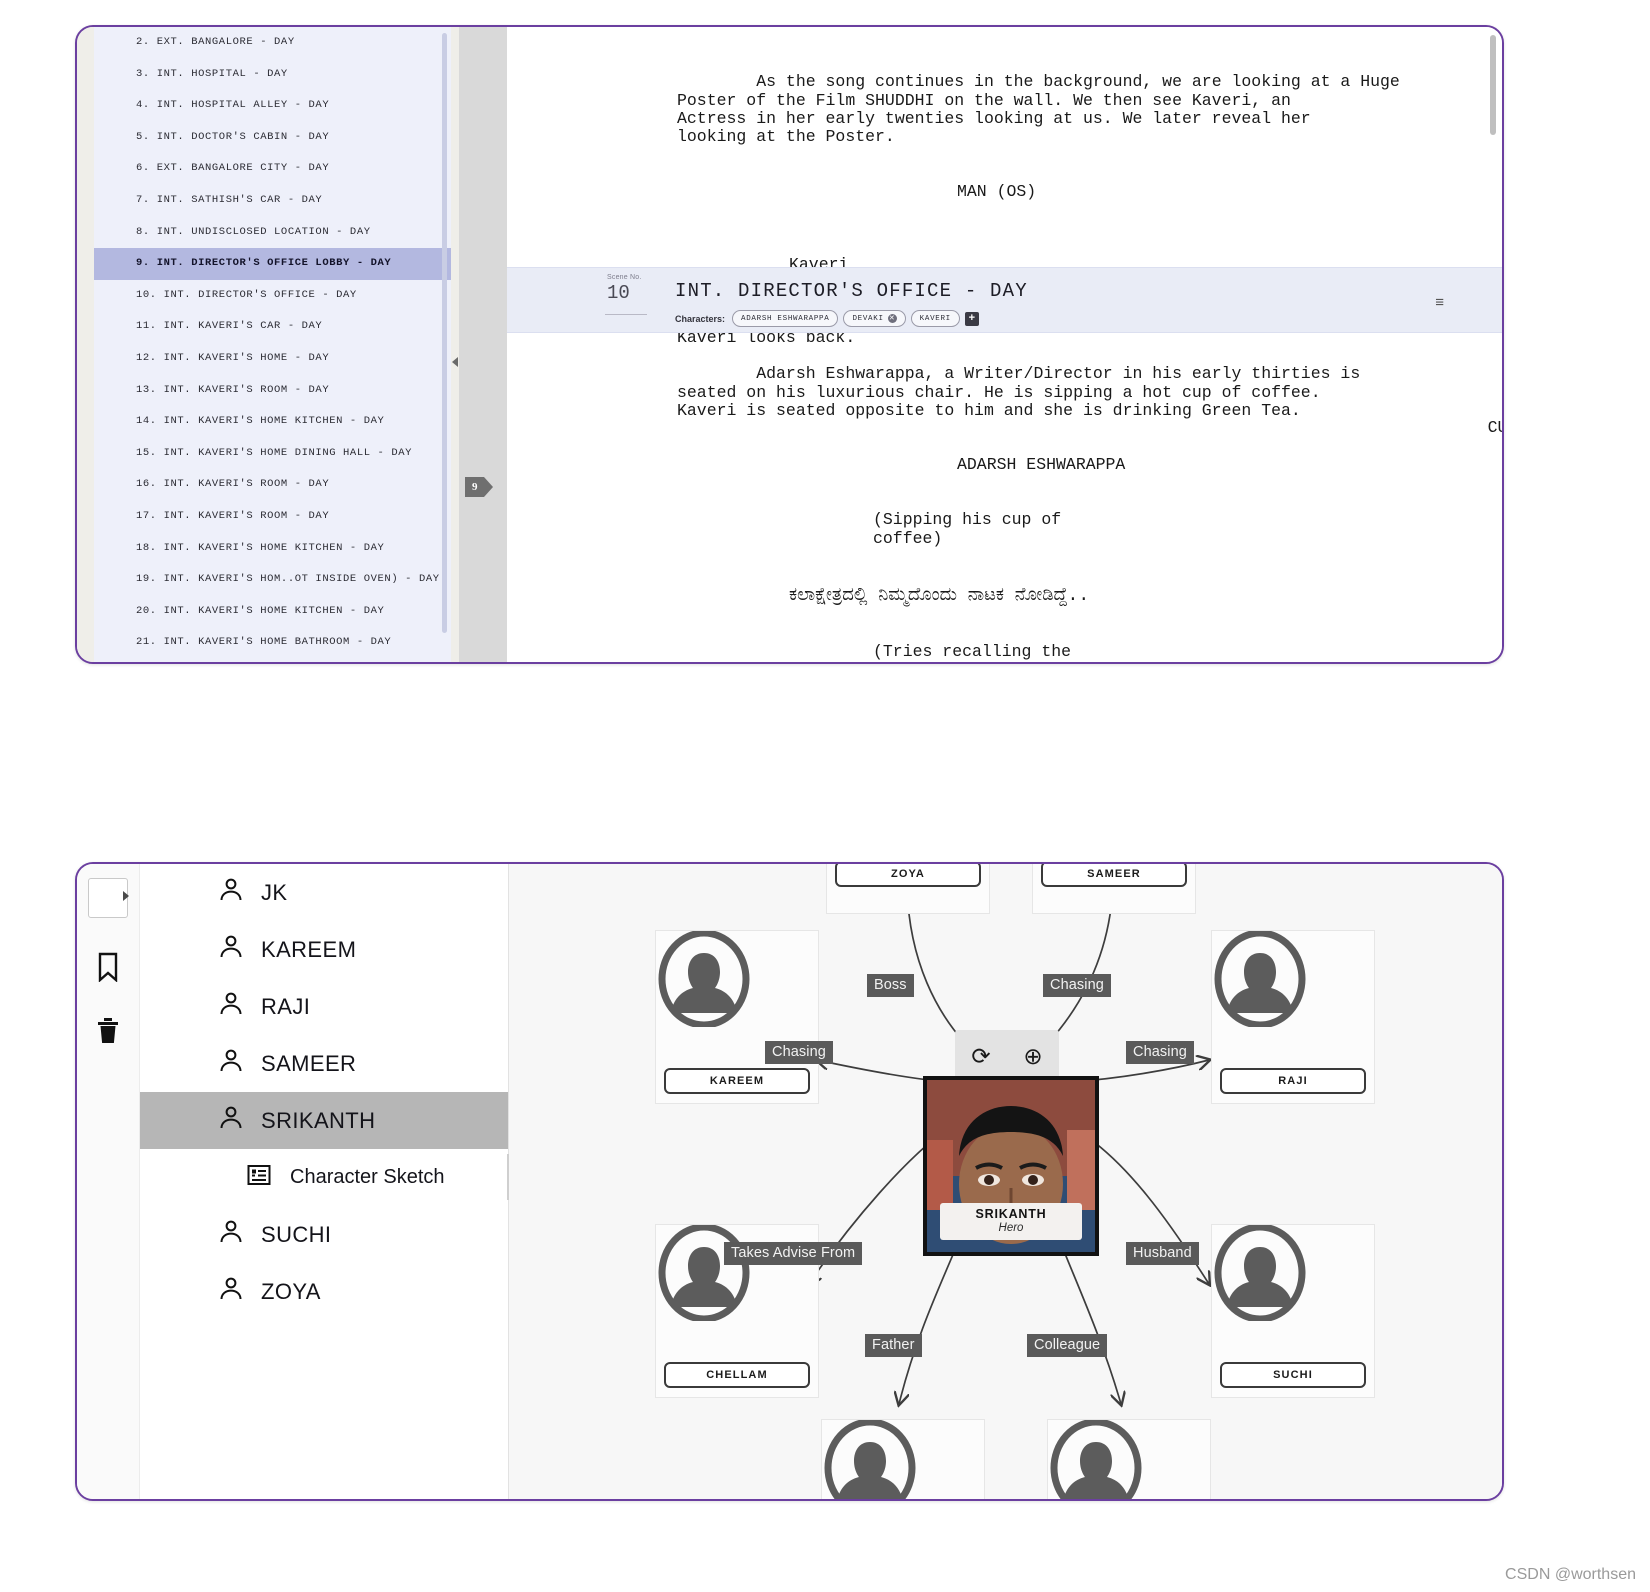  What do you see at coordinates (1011, 1227) in the screenshot?
I see `hero-role: Hero` at bounding box center [1011, 1227].